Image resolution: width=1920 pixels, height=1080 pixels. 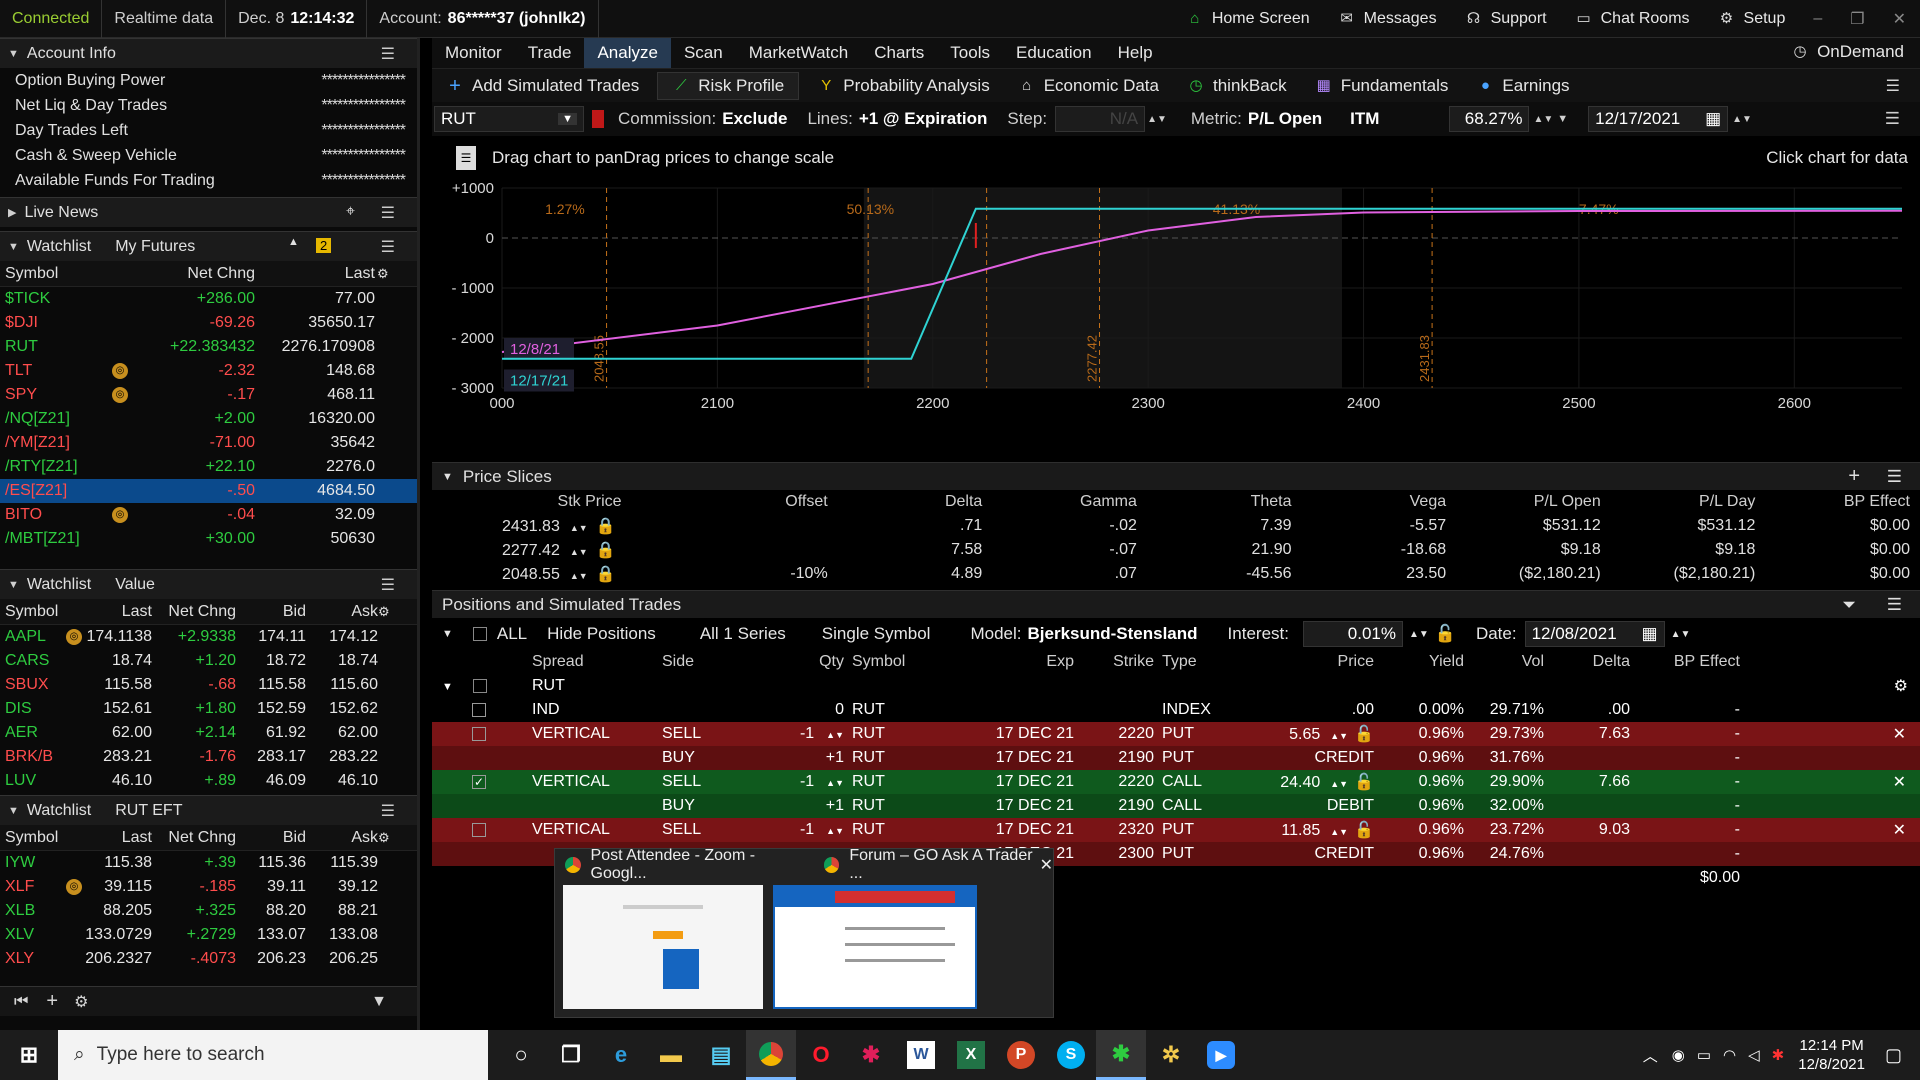 I want to click on watchlist-row: IYW 115.38 +.39 115.36 115.39, so click(x=208, y=863).